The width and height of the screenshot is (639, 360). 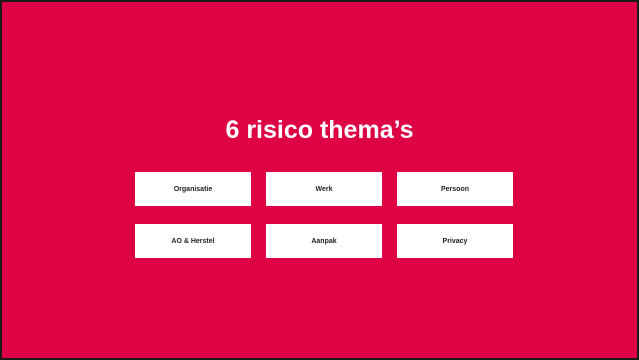 I want to click on theme-label: AO & Herstel, so click(x=193, y=241).